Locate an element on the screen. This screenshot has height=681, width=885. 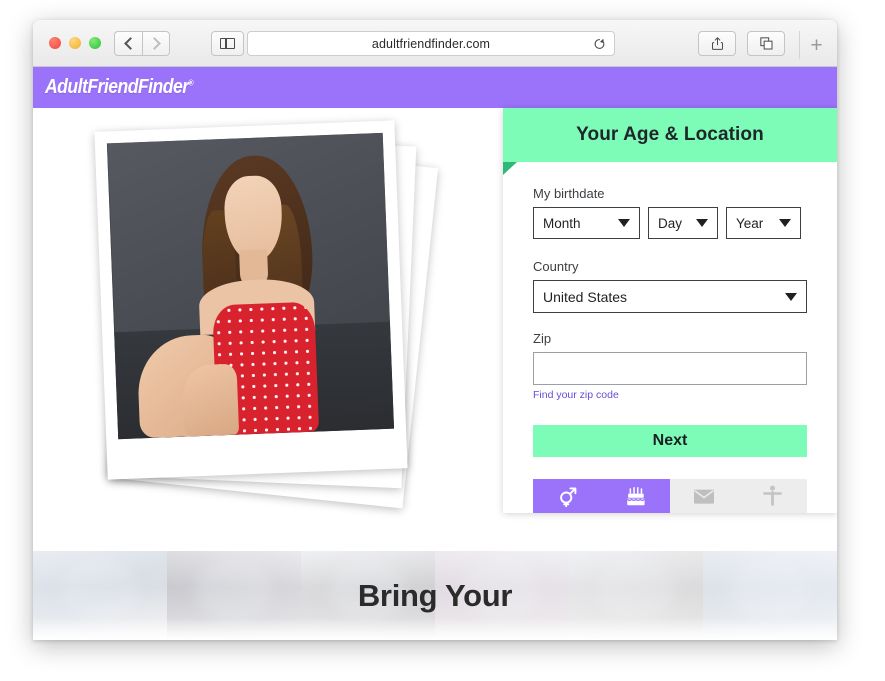
zip-field-group: Zip Find your zip code is located at coordinates (670, 367).